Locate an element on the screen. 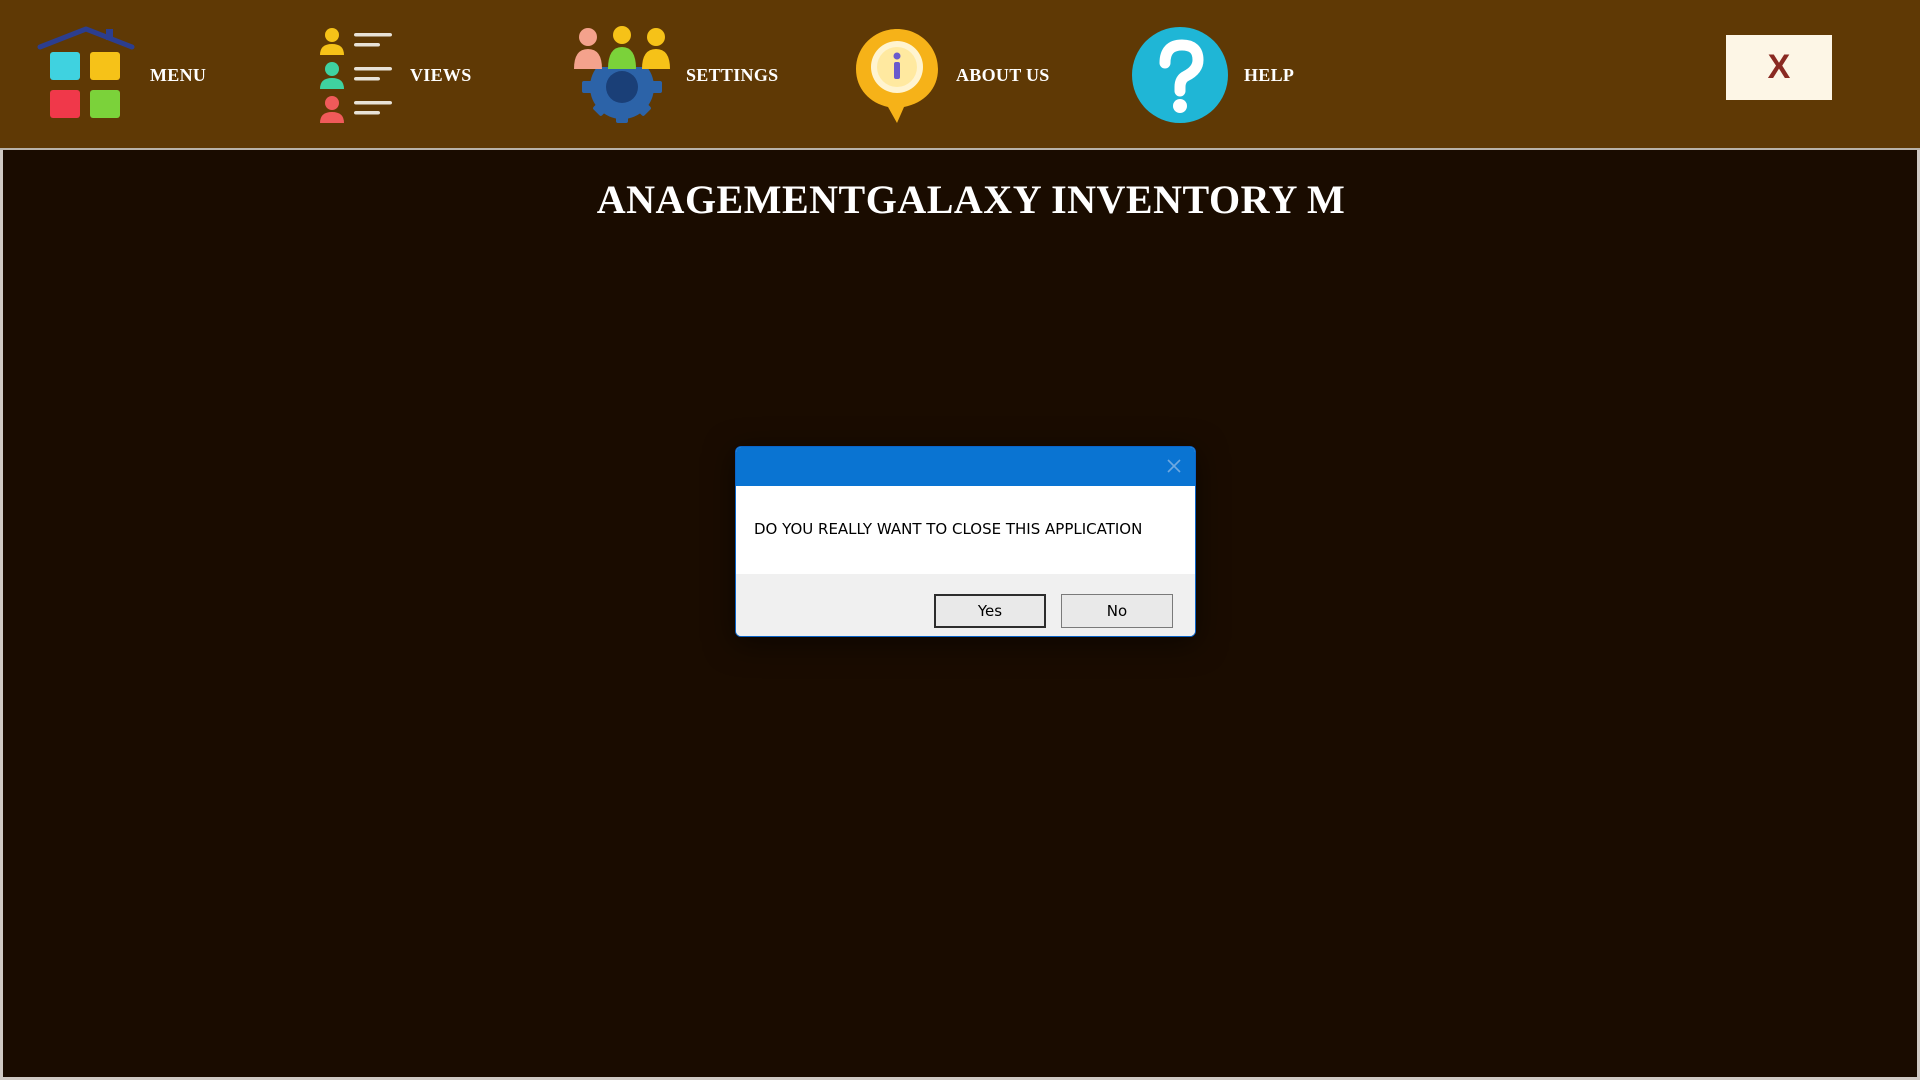  nav-item-menu: MENU is located at coordinates (121, 75).